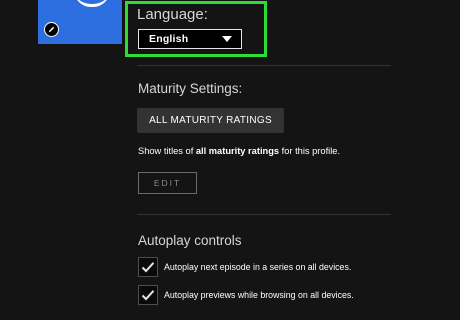  Describe the element at coordinates (172, 14) in the screenshot. I see `language-label: Language:` at that location.